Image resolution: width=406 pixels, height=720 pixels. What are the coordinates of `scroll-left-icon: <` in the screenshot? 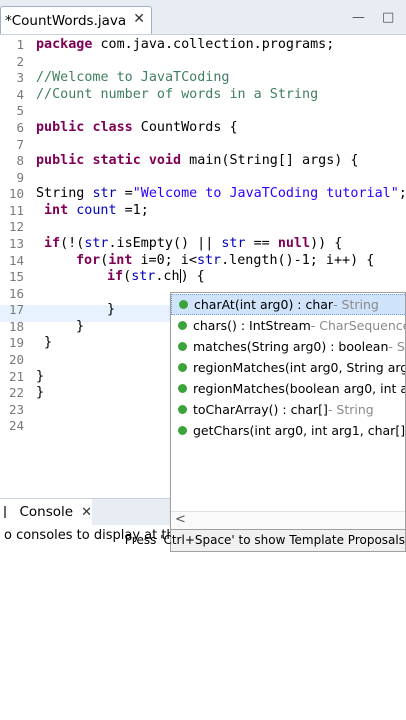 It's located at (180, 519).